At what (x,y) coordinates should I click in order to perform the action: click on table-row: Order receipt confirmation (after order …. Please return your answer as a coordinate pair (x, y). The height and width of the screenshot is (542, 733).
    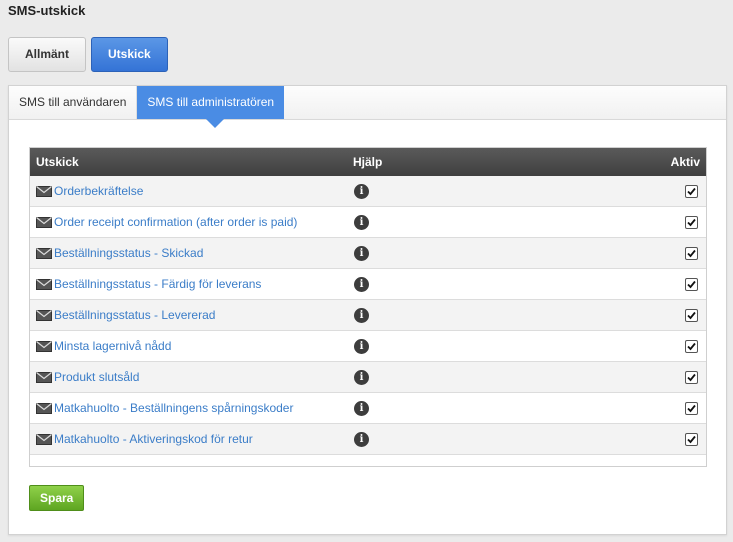
    Looking at the image, I should click on (368, 222).